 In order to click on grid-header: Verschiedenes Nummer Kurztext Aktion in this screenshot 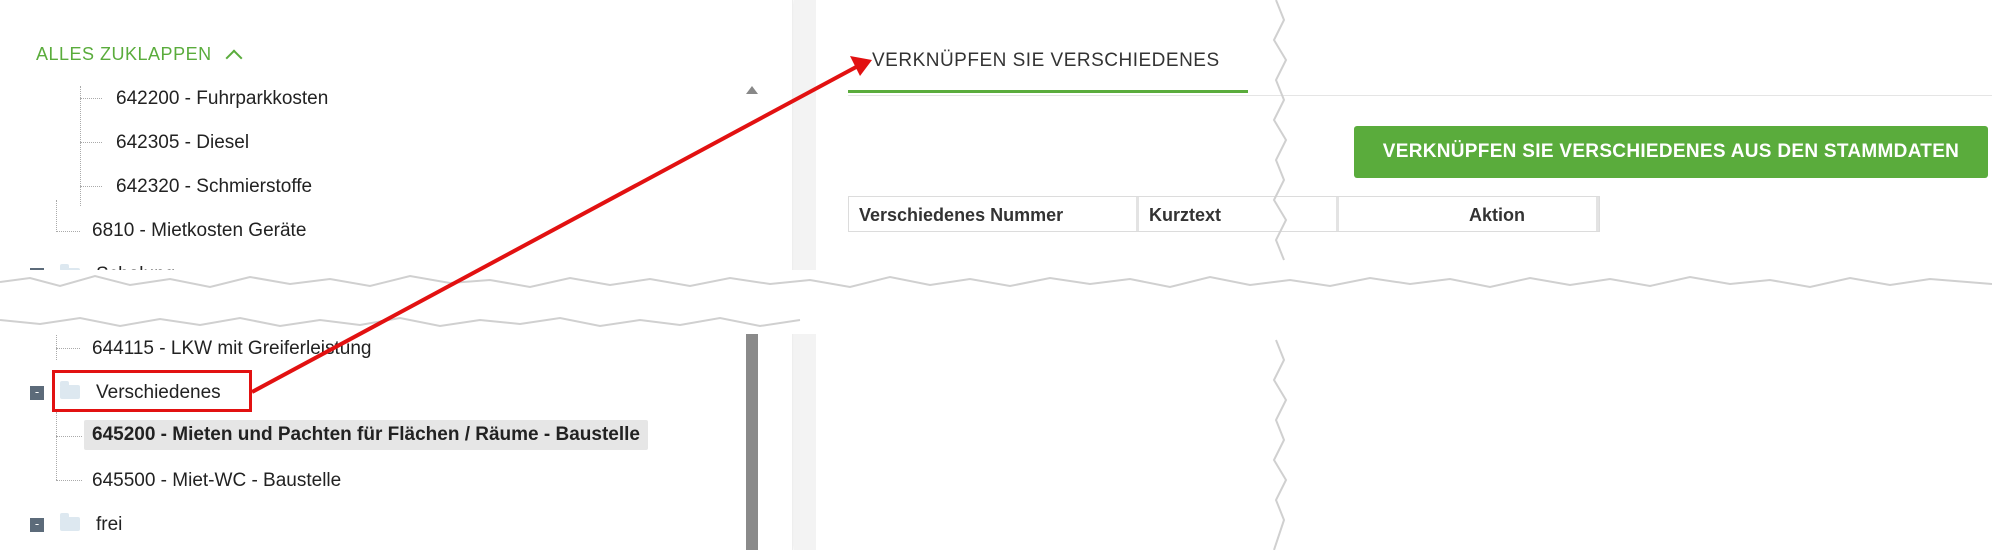, I will do `click(1224, 214)`.